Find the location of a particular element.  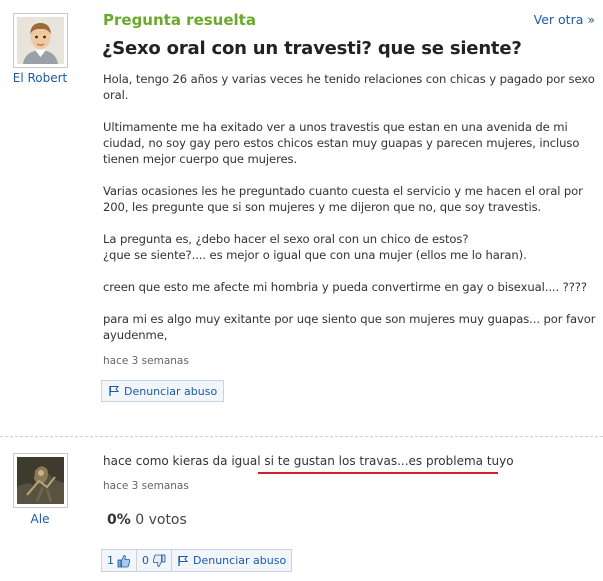

thumbs-up-button: 1 is located at coordinates (119, 560).